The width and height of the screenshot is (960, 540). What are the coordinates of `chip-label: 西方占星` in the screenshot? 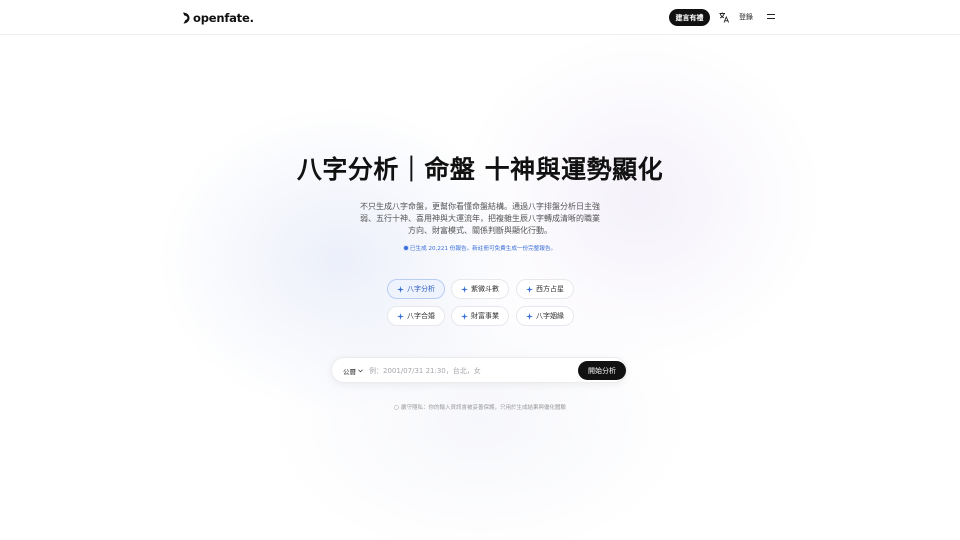 It's located at (550, 289).